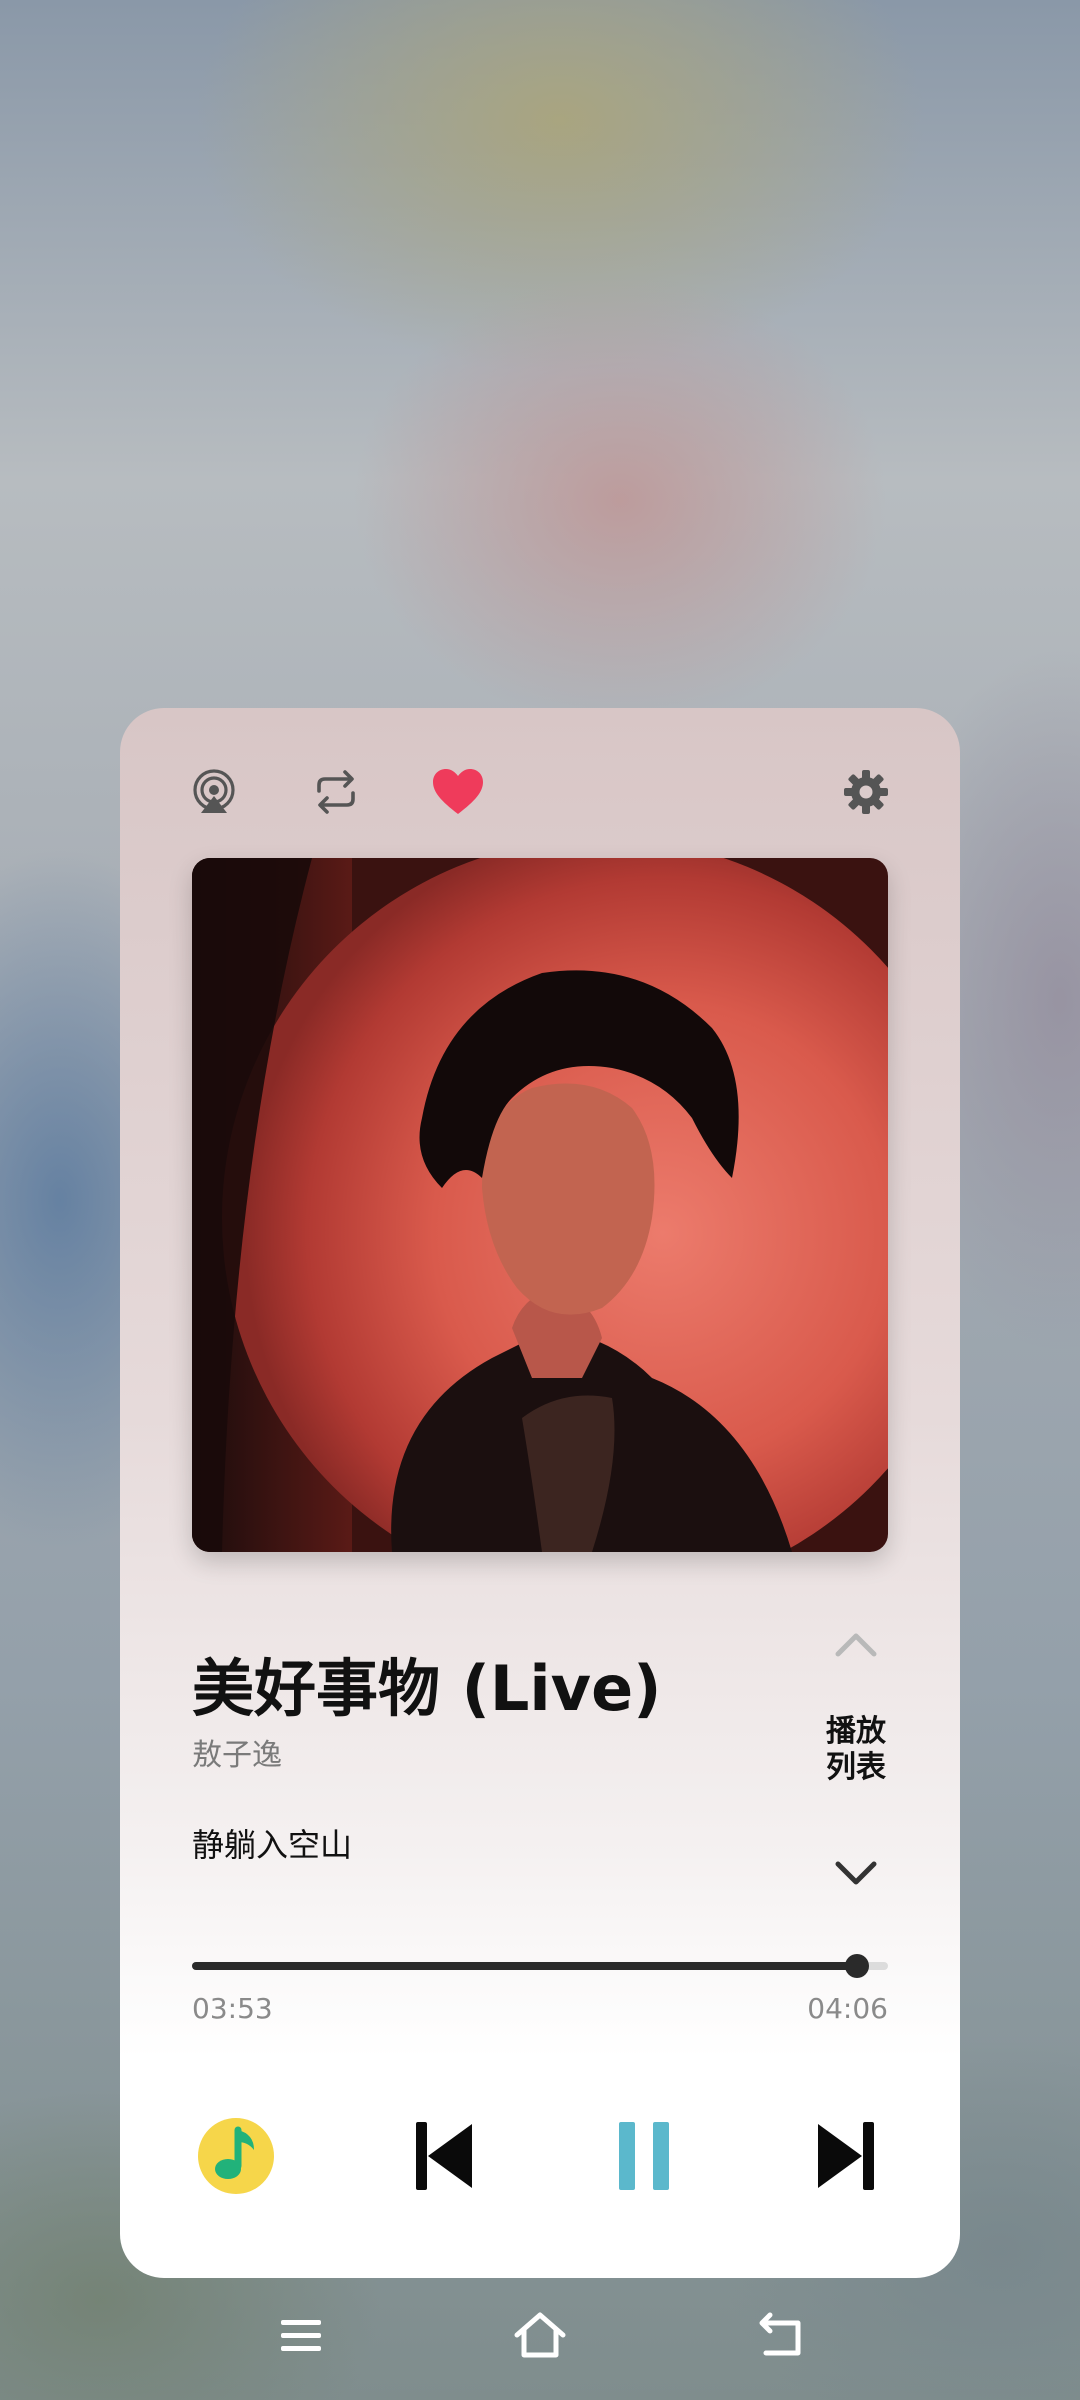 The image size is (1080, 2400). What do you see at coordinates (856, 1966) in the screenshot?
I see `progress-thumb` at bounding box center [856, 1966].